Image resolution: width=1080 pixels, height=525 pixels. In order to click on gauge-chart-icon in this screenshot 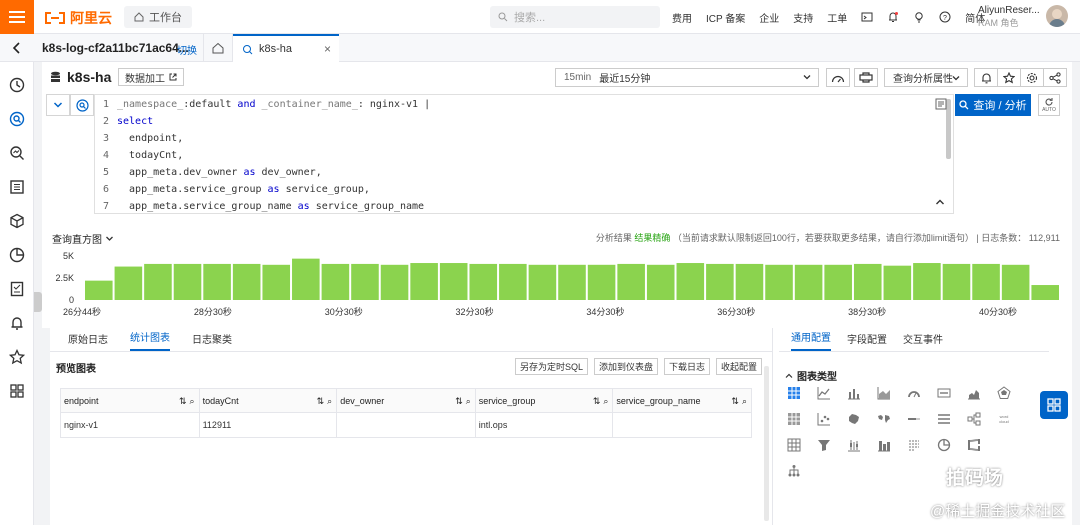, I will do `click(914, 393)`.